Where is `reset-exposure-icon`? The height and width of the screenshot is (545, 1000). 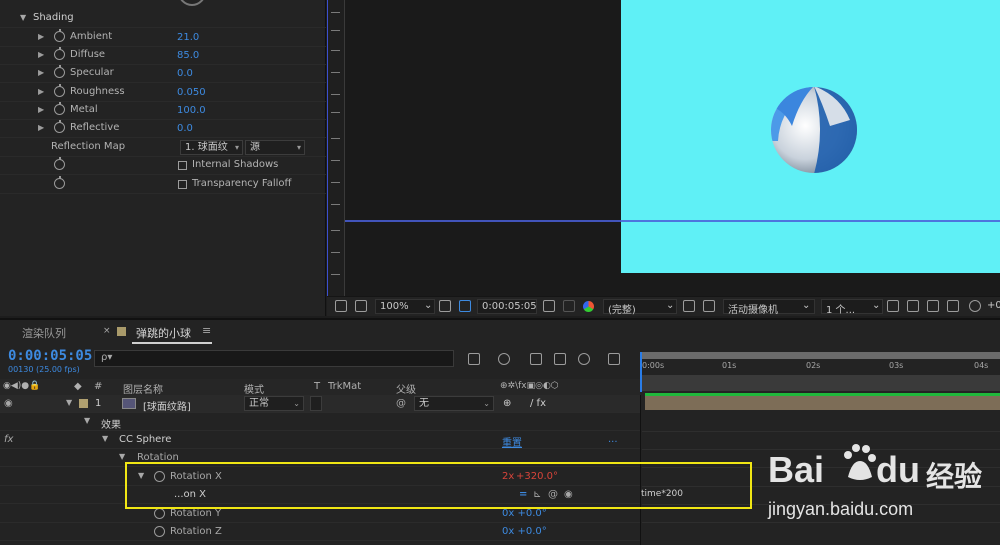
reset-exposure-icon is located at coordinates (975, 306).